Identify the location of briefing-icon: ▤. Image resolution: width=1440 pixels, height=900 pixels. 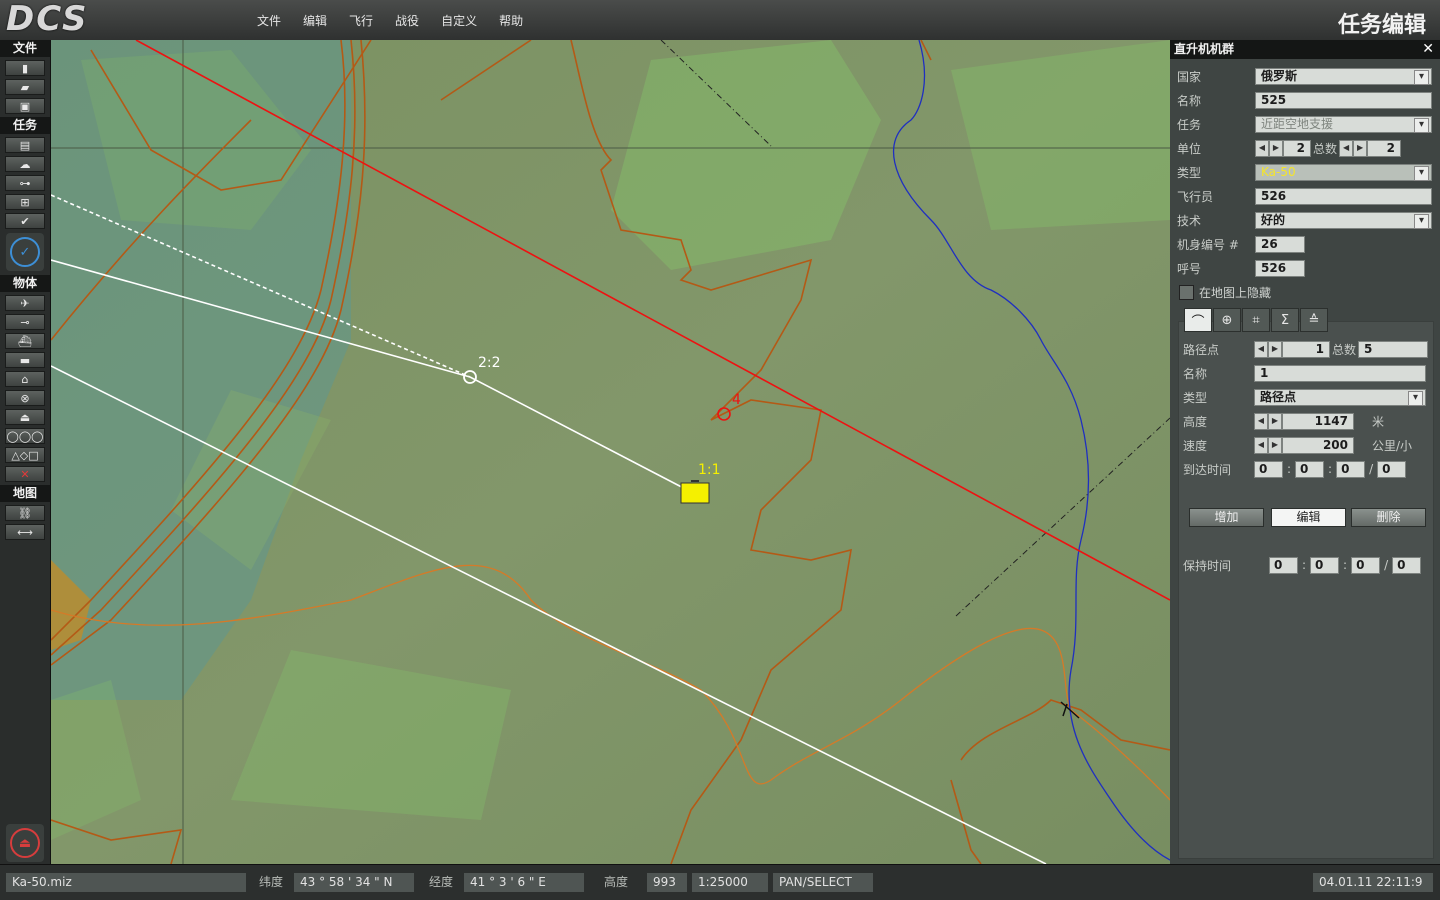
(25, 145).